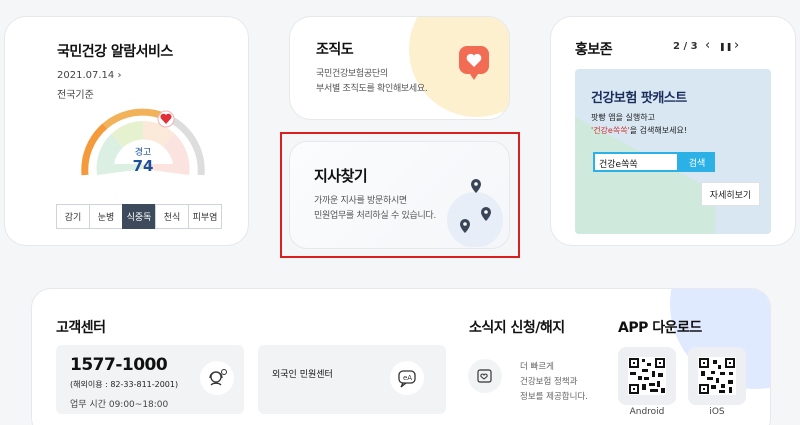 This screenshot has width=800, height=425. What do you see at coordinates (725, 46) in the screenshot?
I see `pause-icon: ❚❚` at bounding box center [725, 46].